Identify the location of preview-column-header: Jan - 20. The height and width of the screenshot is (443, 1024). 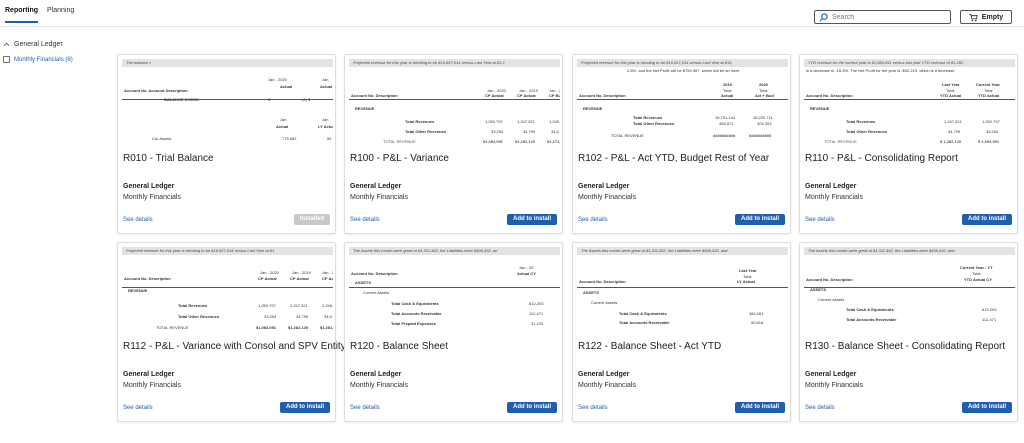
(526, 267).